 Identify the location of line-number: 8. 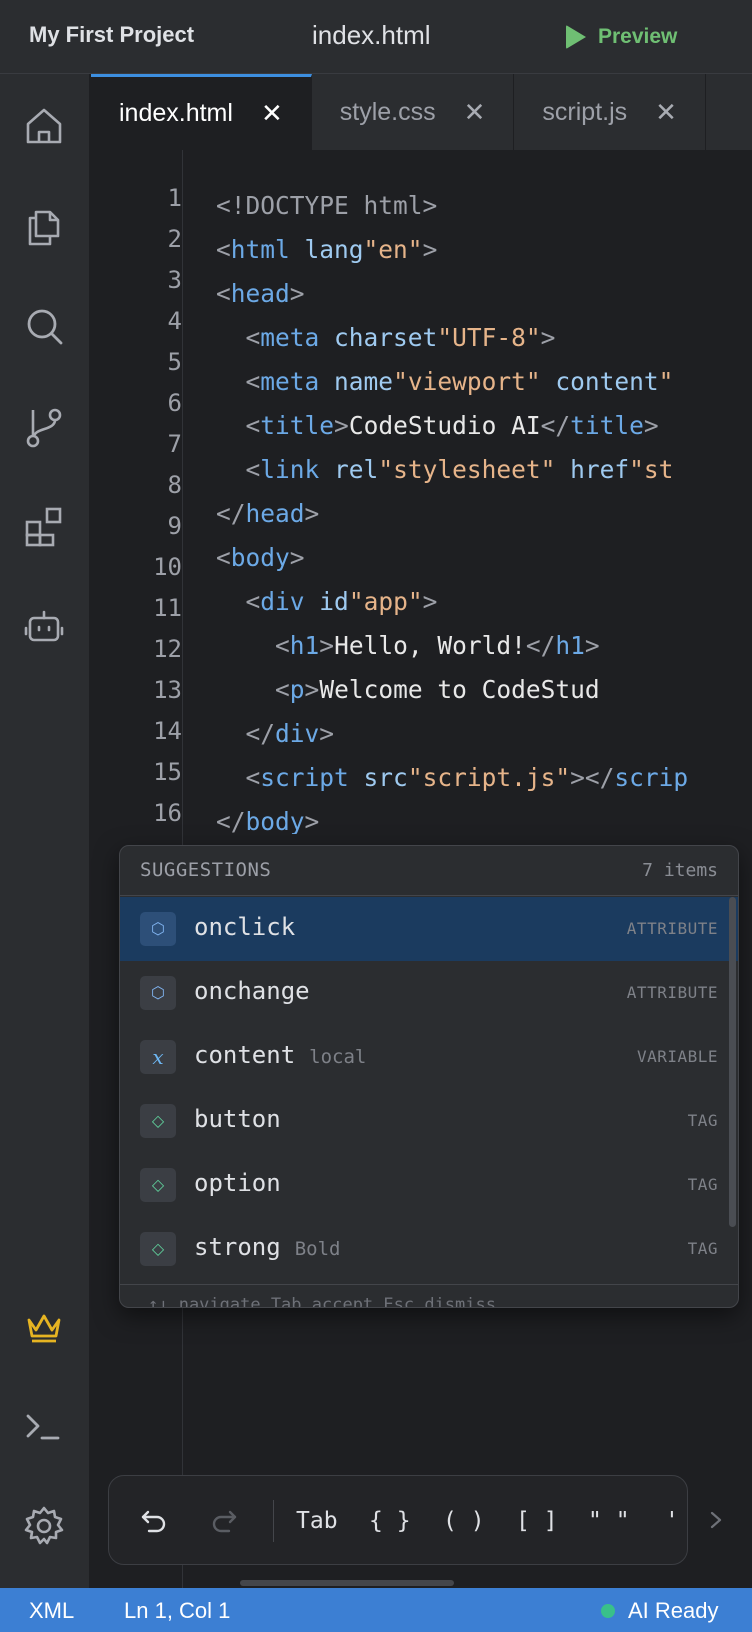
(174, 485).